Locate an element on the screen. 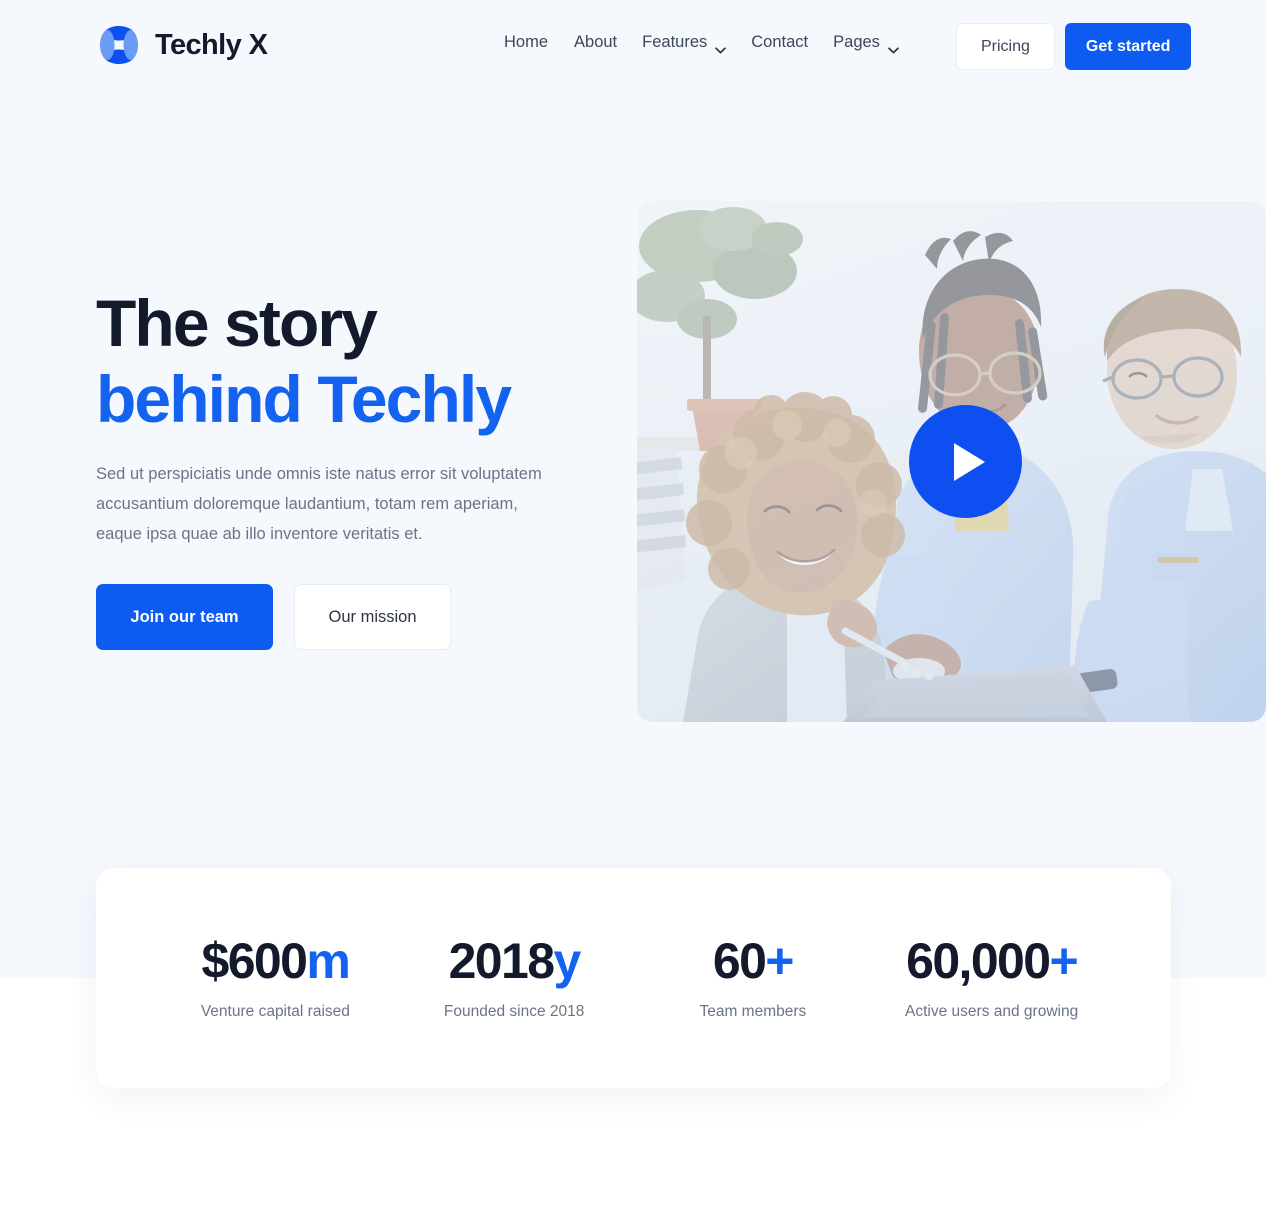 This screenshot has height=1206, width=1266. nav-item-home-label: Home is located at coordinates (526, 42).